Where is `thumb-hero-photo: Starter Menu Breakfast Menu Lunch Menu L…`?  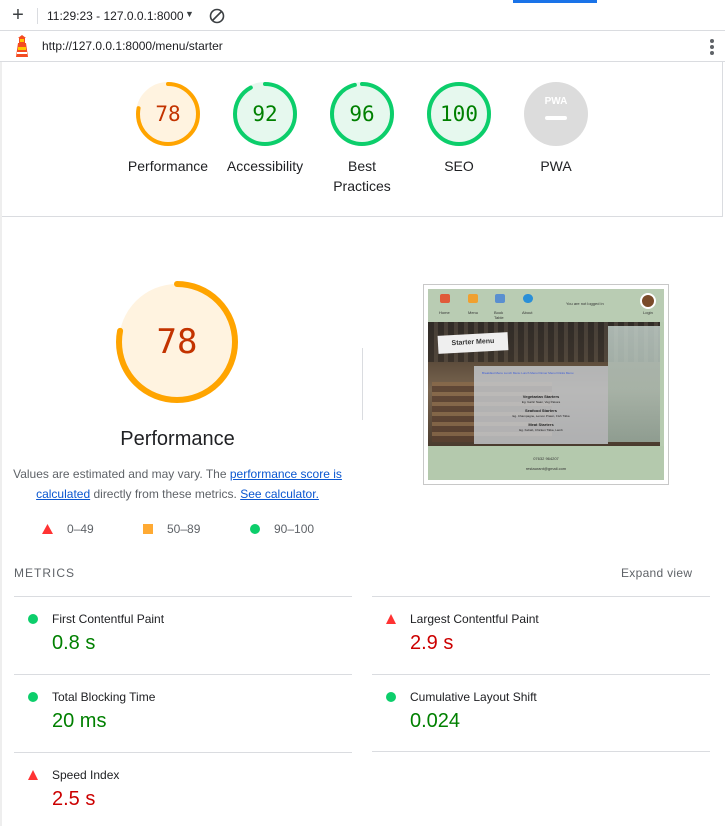 thumb-hero-photo: Starter Menu Breakfast Menu Lunch Menu L… is located at coordinates (544, 384).